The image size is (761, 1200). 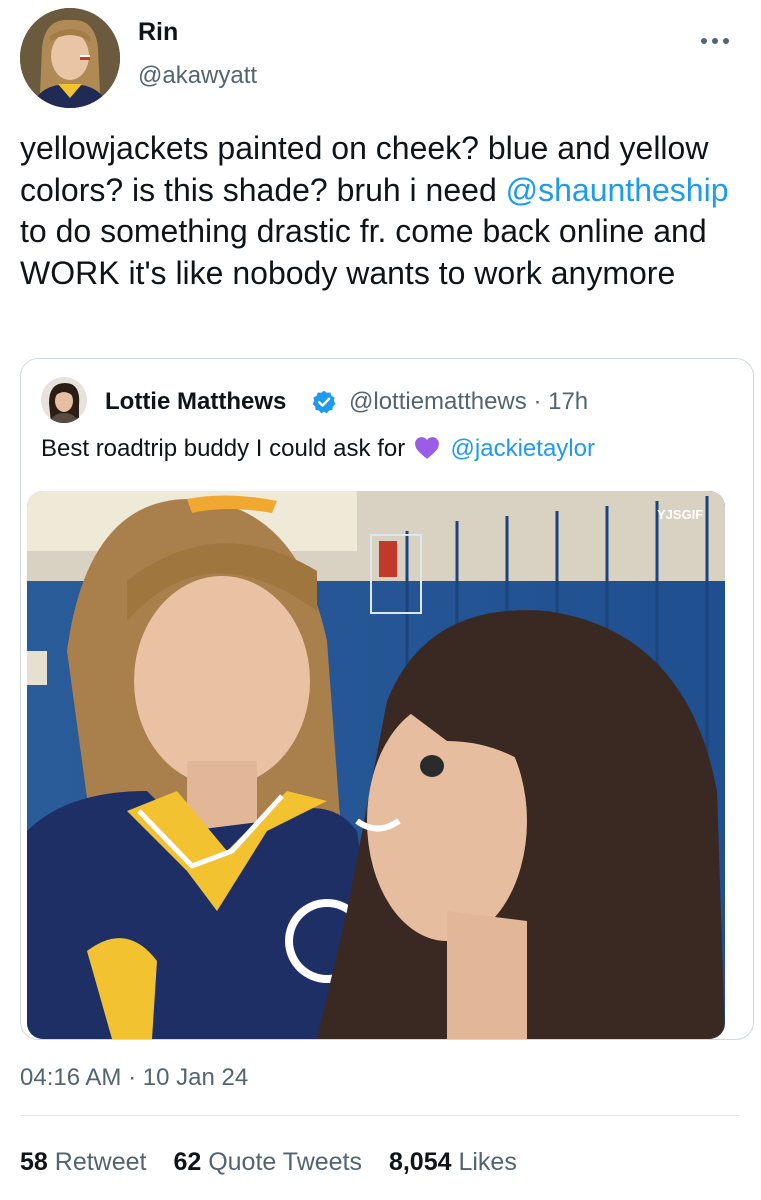 I want to click on retweets-stat: 58 Retweet, so click(x=83, y=1162).